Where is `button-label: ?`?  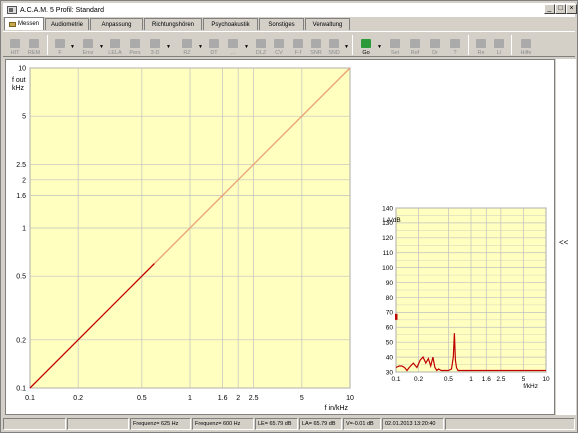
button-label: ? is located at coordinates (455, 53).